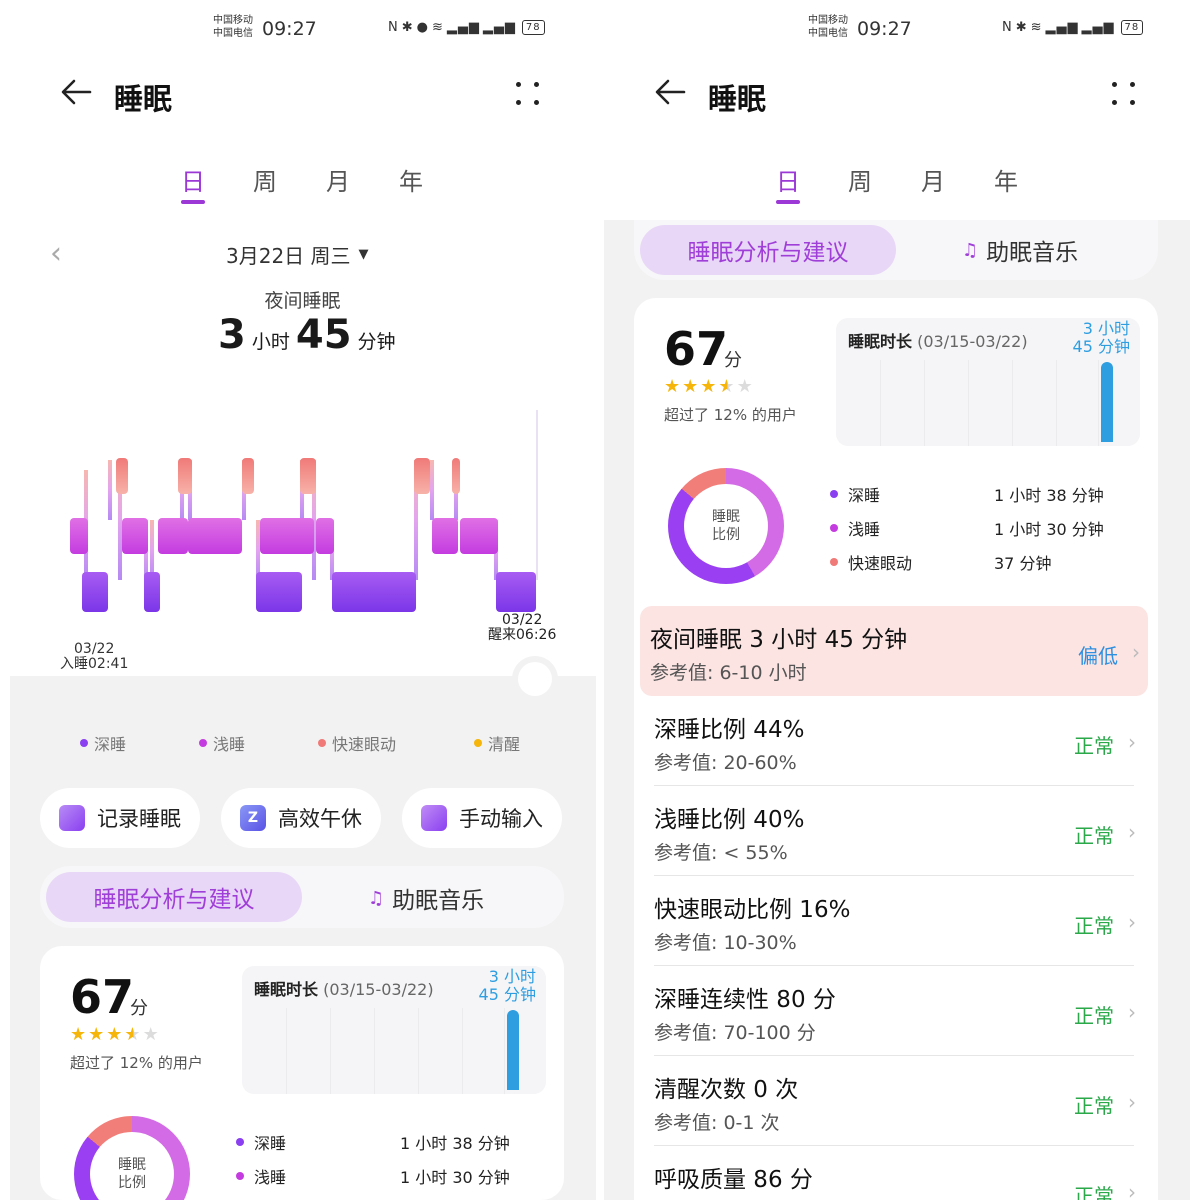  Describe the element at coordinates (535, 679) in the screenshot. I see `timeline-handle` at that location.